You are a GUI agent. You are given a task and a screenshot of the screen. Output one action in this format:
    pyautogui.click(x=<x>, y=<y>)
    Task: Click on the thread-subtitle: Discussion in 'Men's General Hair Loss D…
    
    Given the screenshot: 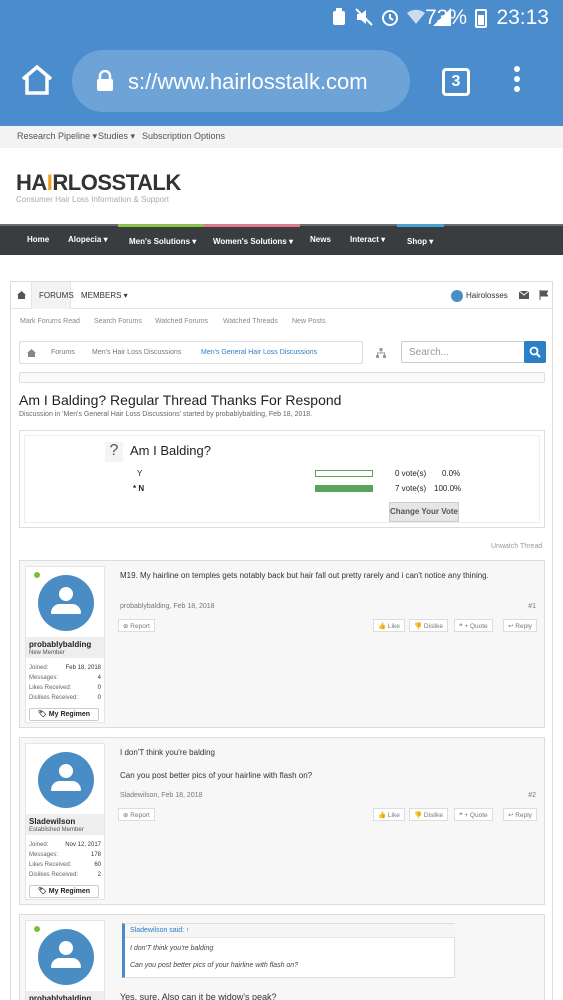 What is the action you would take?
    pyautogui.click(x=166, y=414)
    